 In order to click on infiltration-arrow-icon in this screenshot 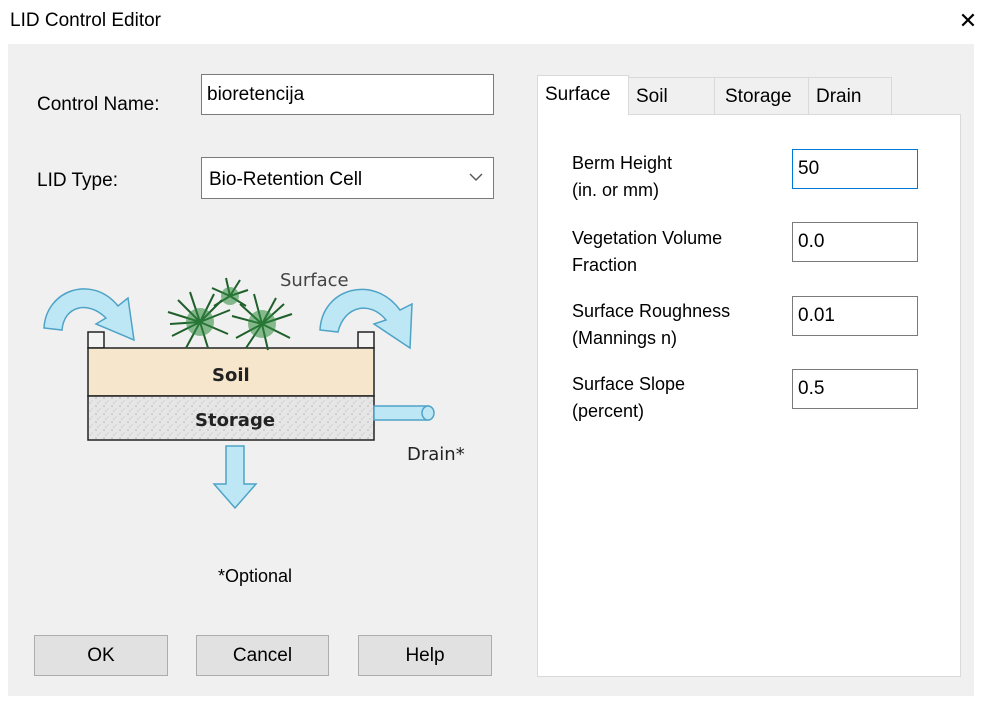, I will do `click(235, 477)`.